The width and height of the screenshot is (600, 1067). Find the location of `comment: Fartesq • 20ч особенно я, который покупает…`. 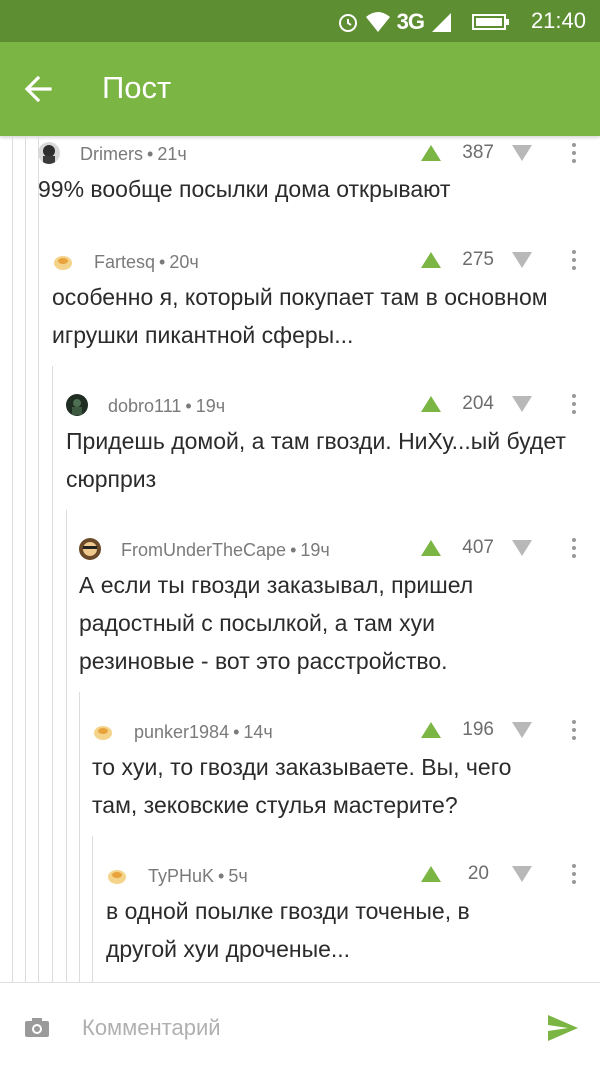

comment: Fartesq • 20ч особенно я, который покупает… is located at coordinates (312, 300).